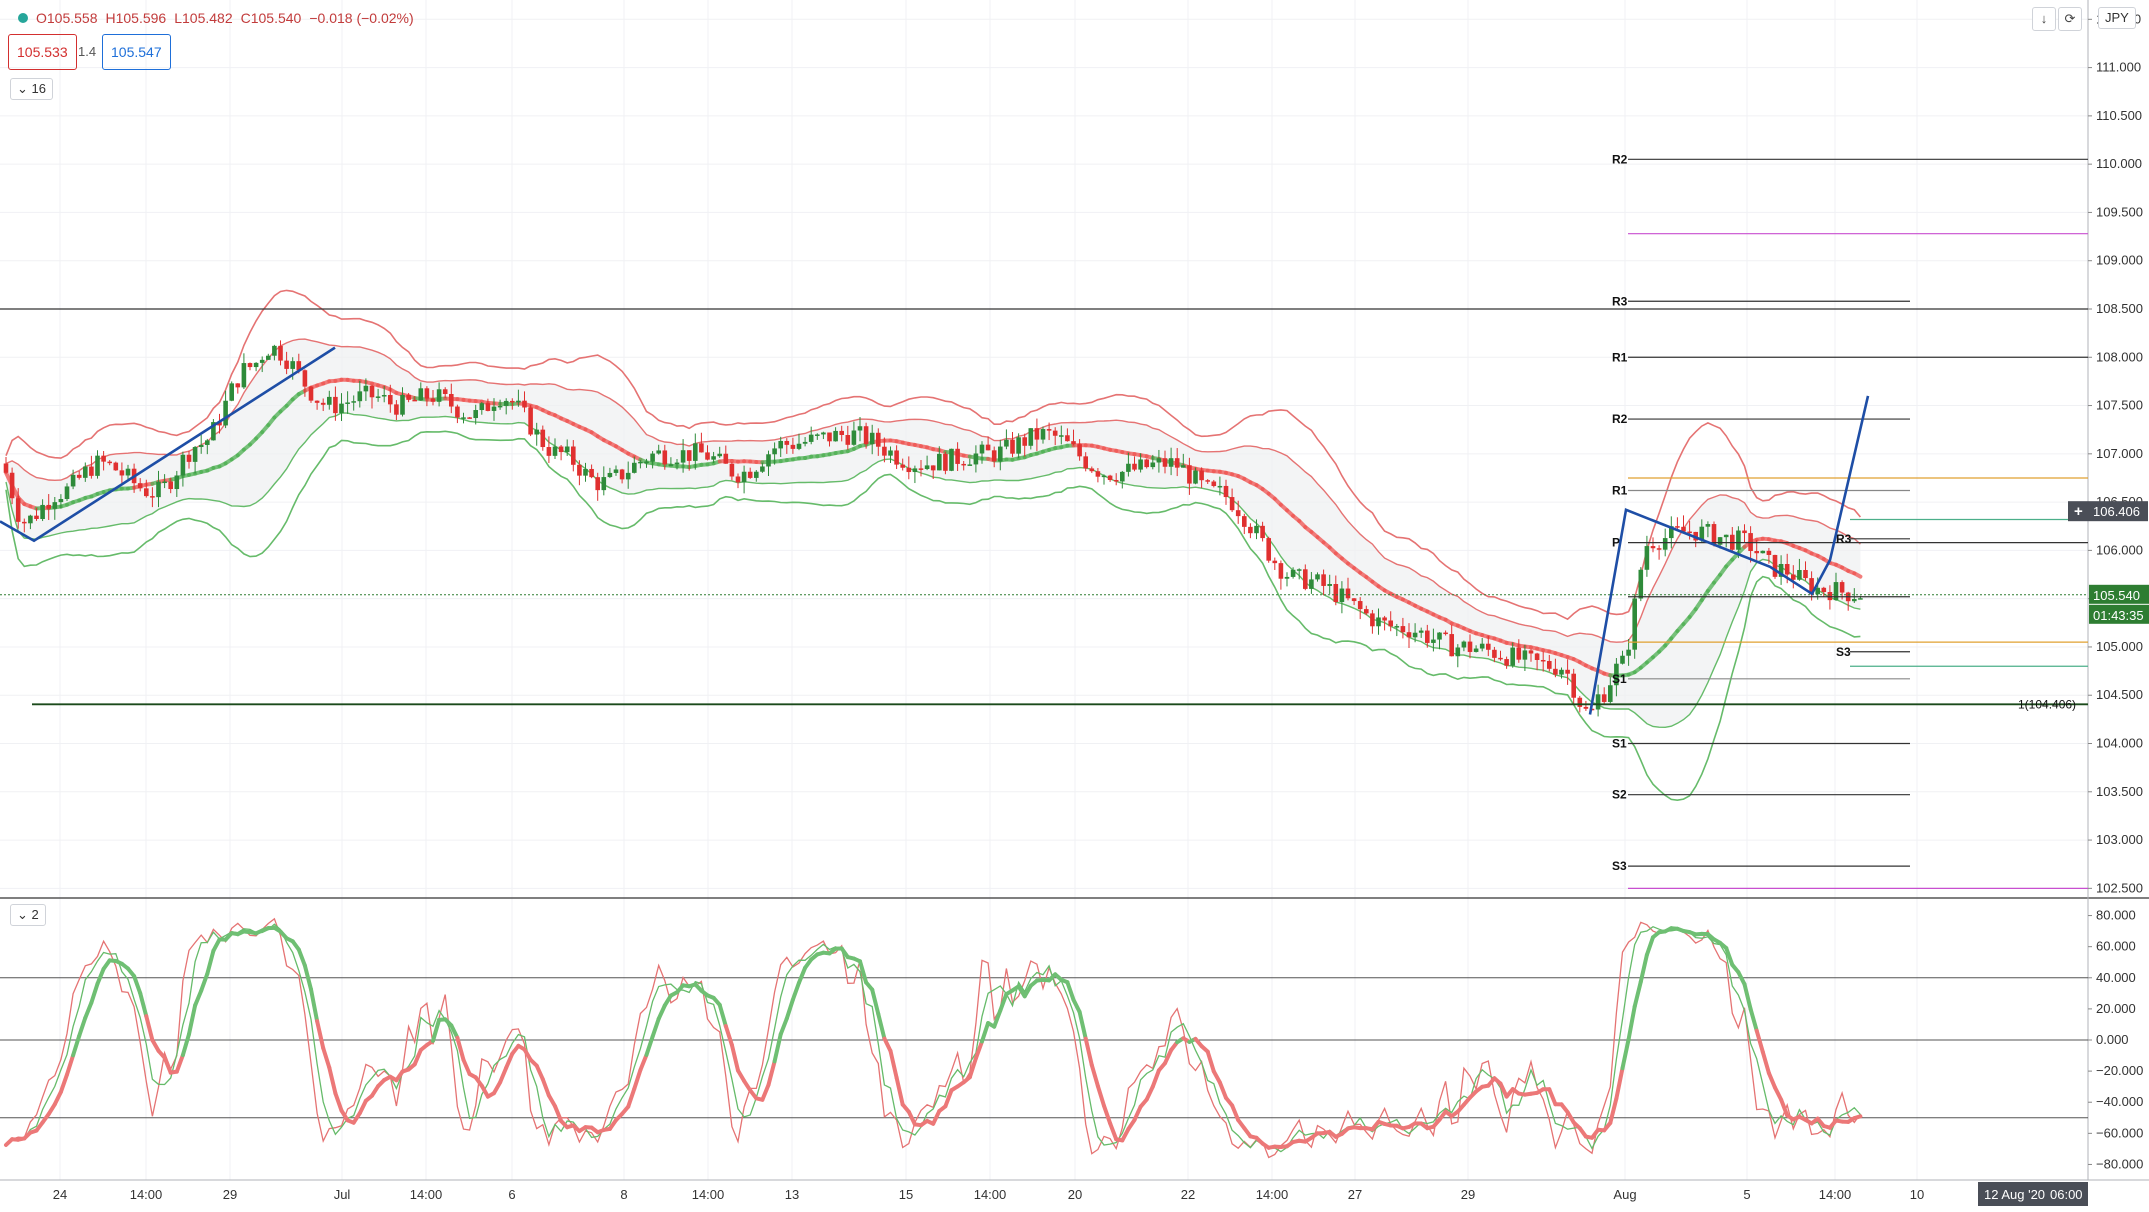 The image size is (2149, 1212). What do you see at coordinates (31, 89) in the screenshot?
I see `indicators-toggle-main: ⌄ 16` at bounding box center [31, 89].